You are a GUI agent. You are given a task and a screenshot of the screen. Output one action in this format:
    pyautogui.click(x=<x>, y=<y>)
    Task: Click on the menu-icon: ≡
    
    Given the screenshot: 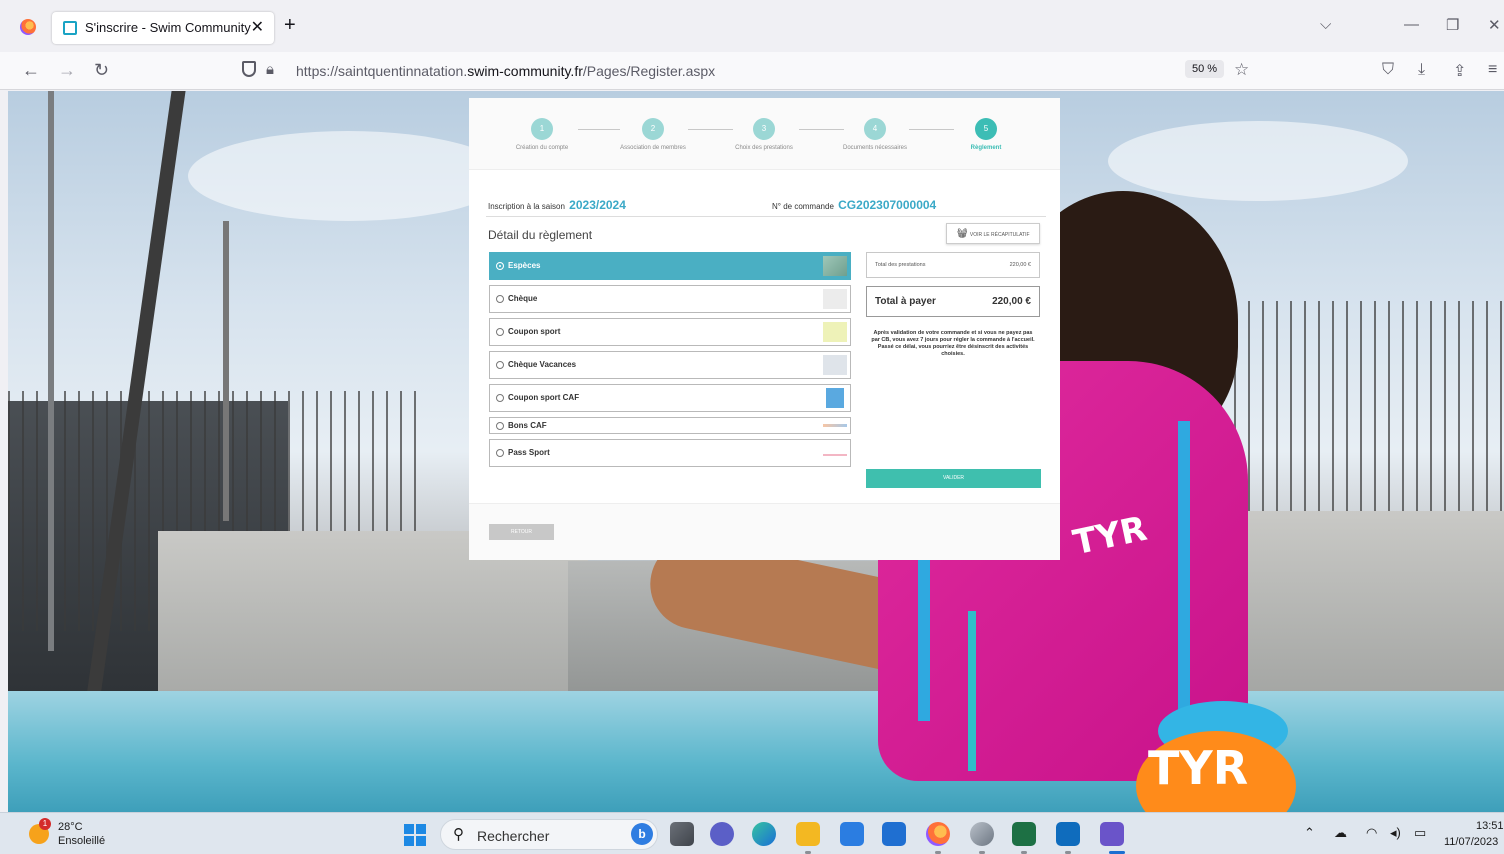 What is the action you would take?
    pyautogui.click(x=1492, y=70)
    